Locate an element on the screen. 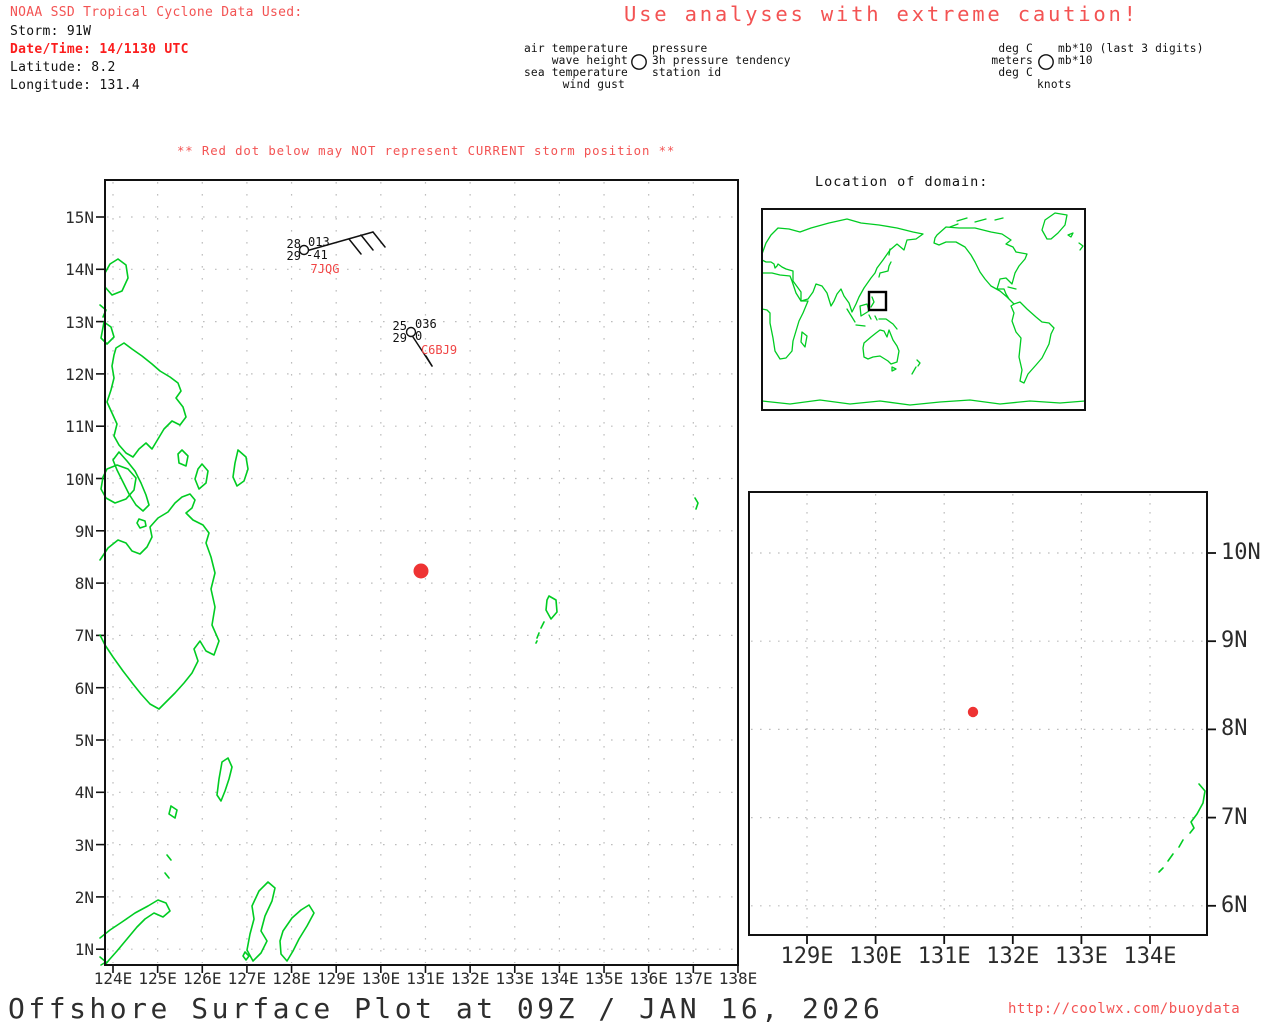 The width and height of the screenshot is (1280, 1024). station-id-label: 7JQG is located at coordinates (325, 269).